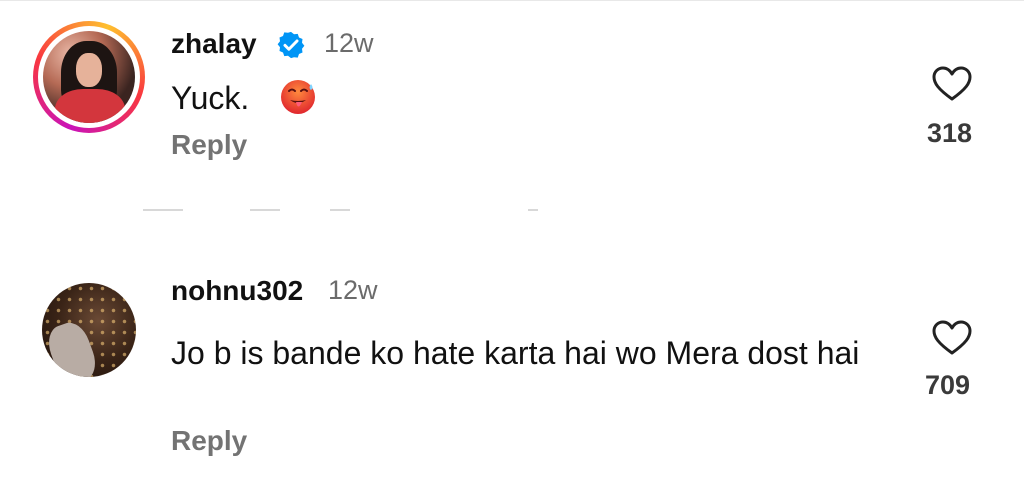 This screenshot has width=1024, height=483. What do you see at coordinates (949, 133) in the screenshot?
I see `like-count: 318` at bounding box center [949, 133].